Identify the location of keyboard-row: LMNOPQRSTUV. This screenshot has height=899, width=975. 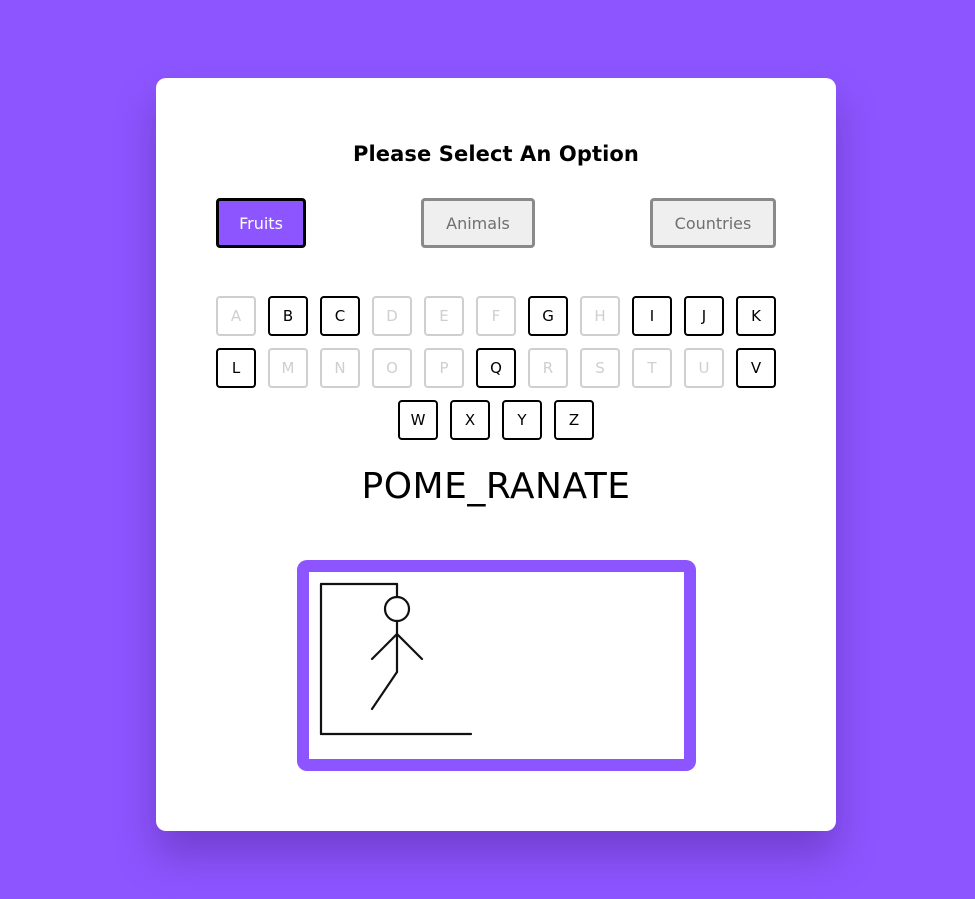
(496, 368).